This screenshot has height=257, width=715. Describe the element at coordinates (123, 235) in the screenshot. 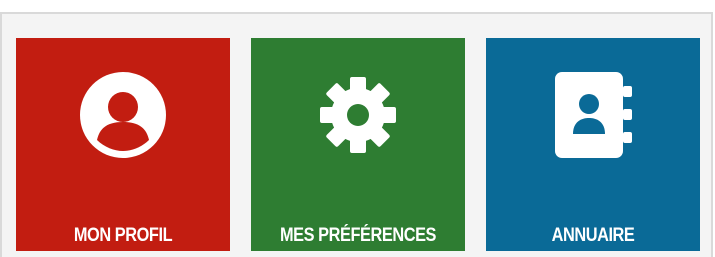

I see `tile-label: MON PROFIL` at that location.